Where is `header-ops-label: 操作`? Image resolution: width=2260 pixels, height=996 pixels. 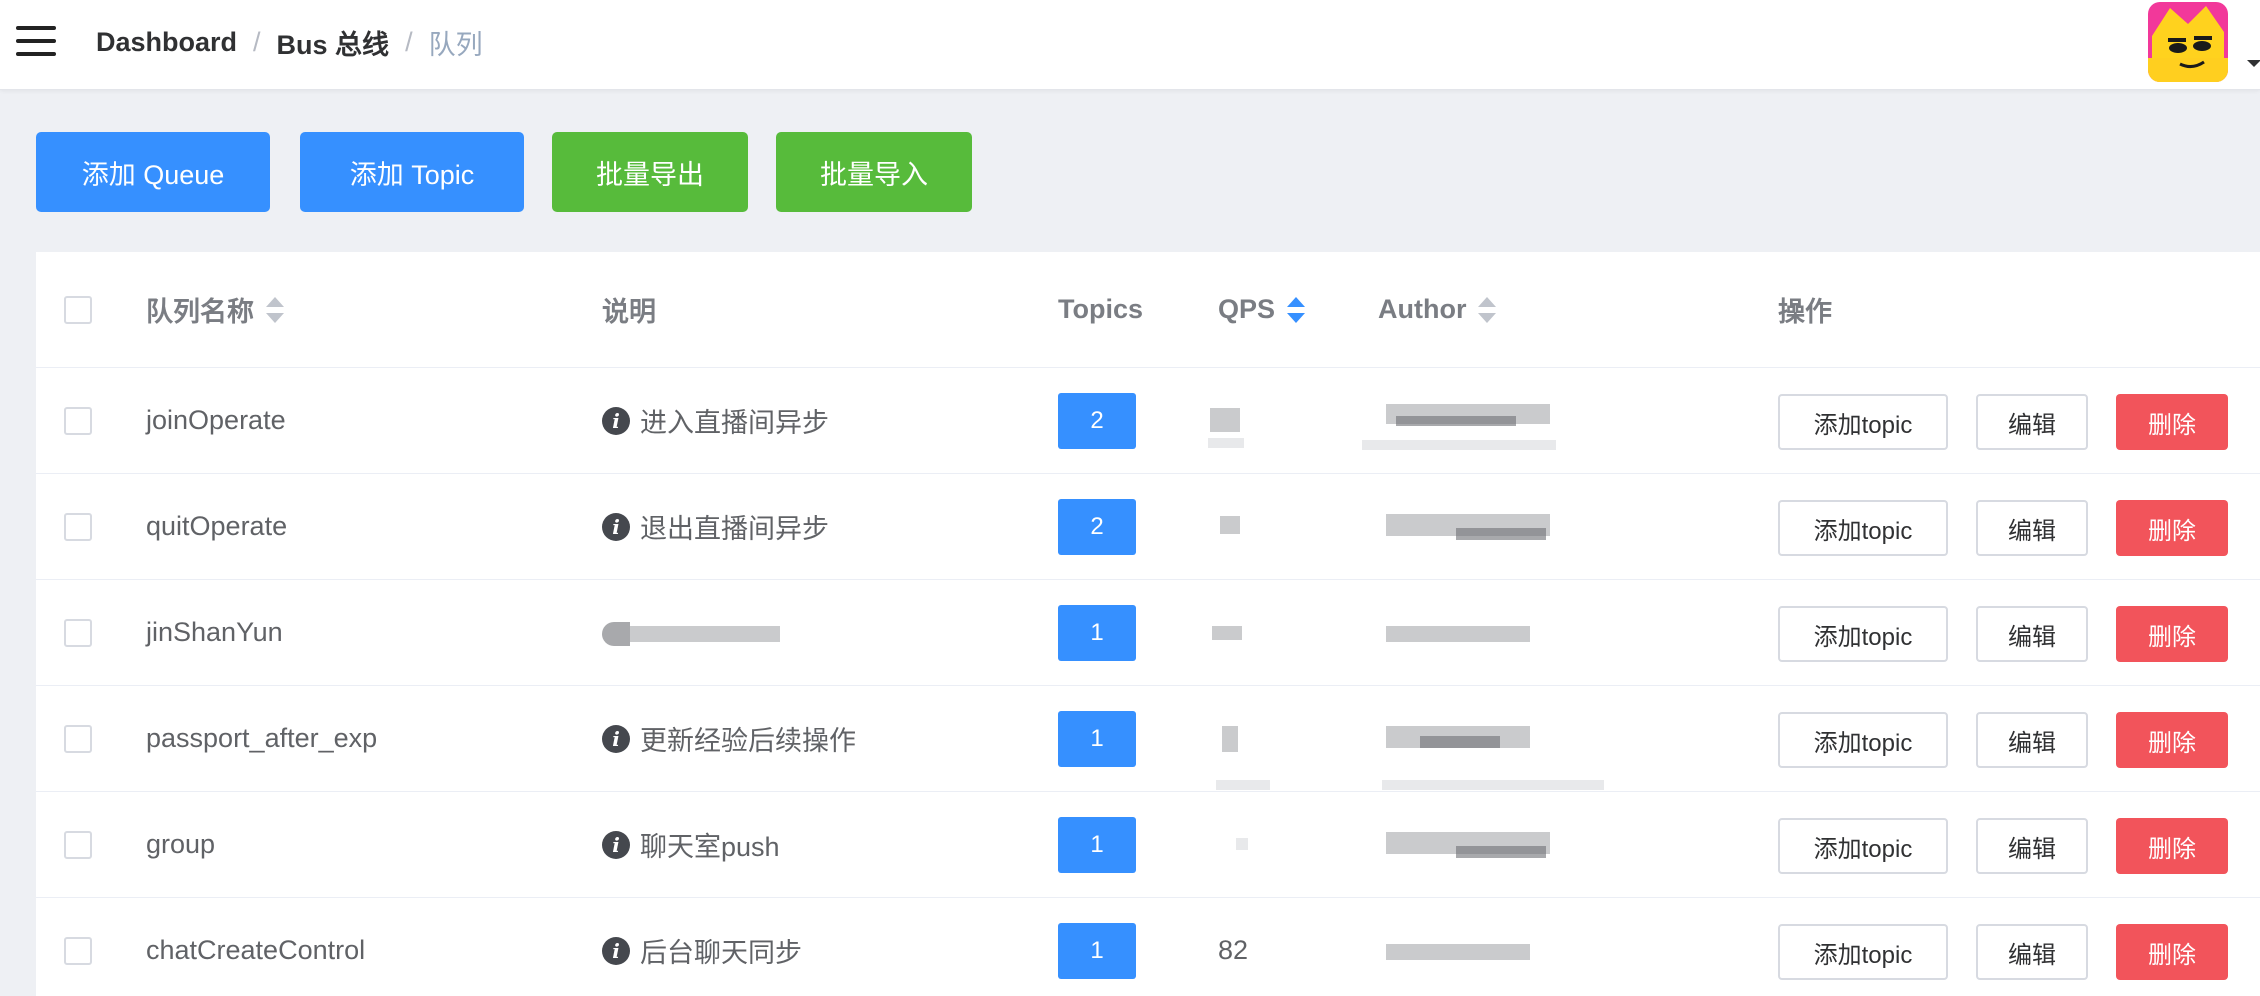
header-ops-label: 操作 is located at coordinates (1805, 312).